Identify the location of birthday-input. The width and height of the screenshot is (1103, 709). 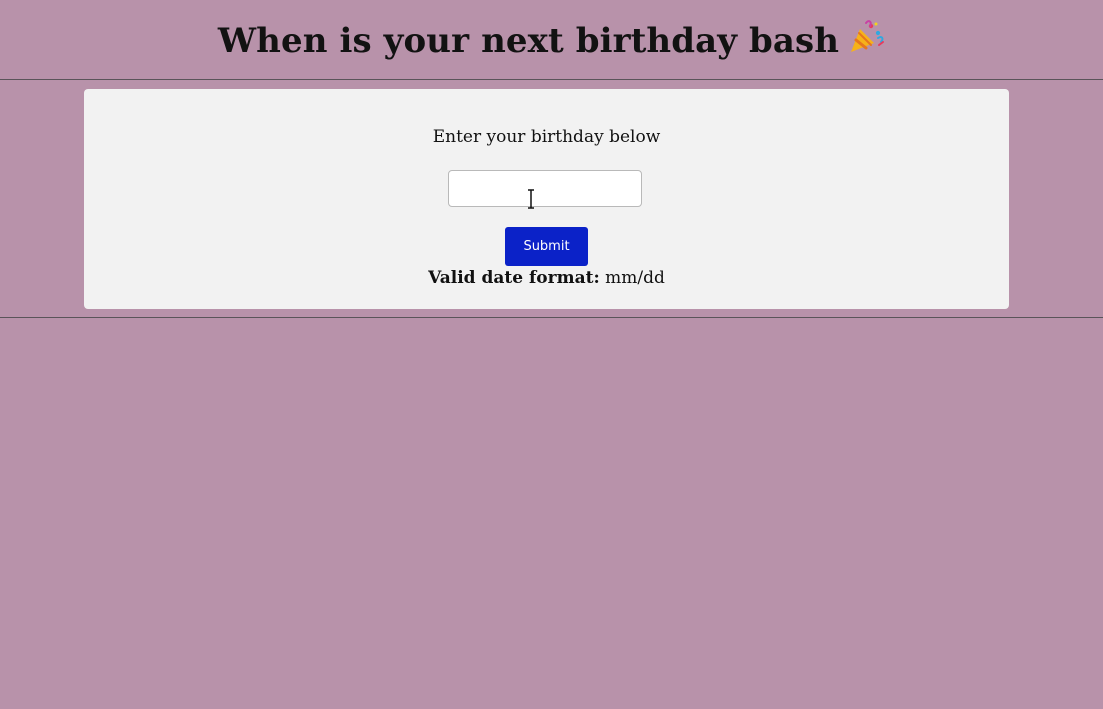
(545, 188).